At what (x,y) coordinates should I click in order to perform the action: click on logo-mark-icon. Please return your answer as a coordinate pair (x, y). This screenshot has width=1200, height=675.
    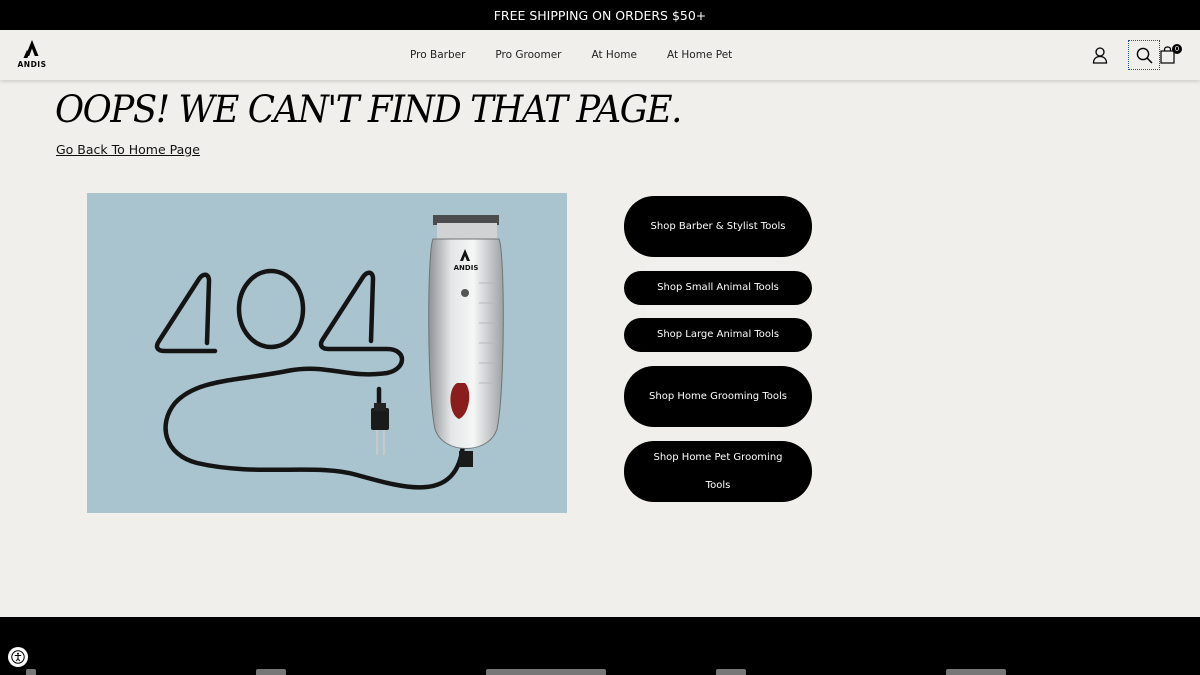
    Looking at the image, I should click on (31, 49).